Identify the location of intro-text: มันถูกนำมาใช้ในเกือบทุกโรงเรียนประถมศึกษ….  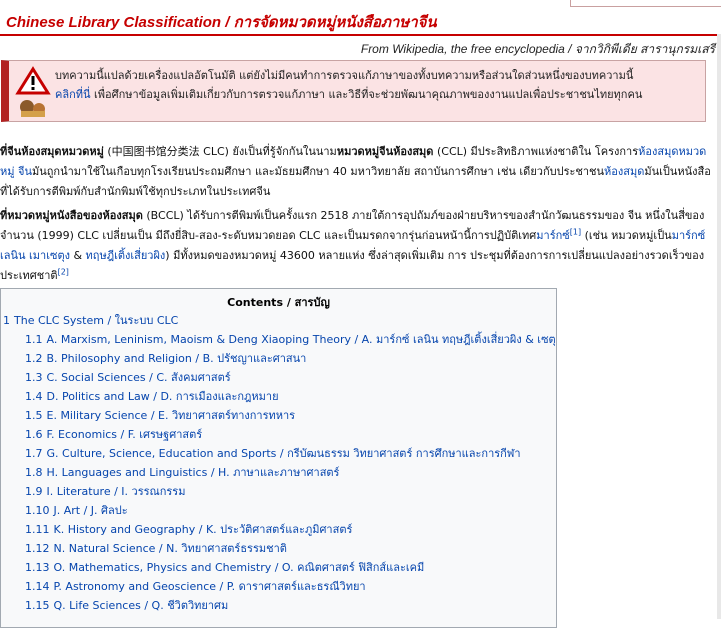
(318, 171).